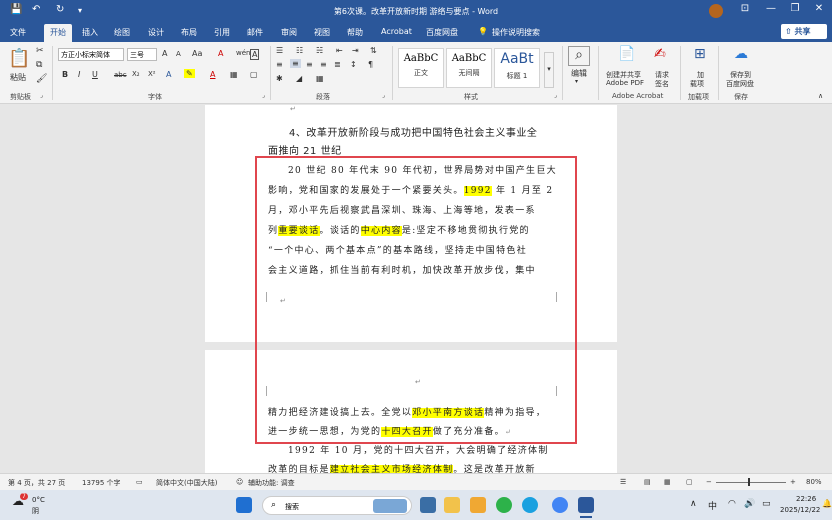 Image resolution: width=832 pixels, height=520 pixels. What do you see at coordinates (186, 483) in the screenshot?
I see `language-indicator: 简体中文(中国大陆)` at bounding box center [186, 483].